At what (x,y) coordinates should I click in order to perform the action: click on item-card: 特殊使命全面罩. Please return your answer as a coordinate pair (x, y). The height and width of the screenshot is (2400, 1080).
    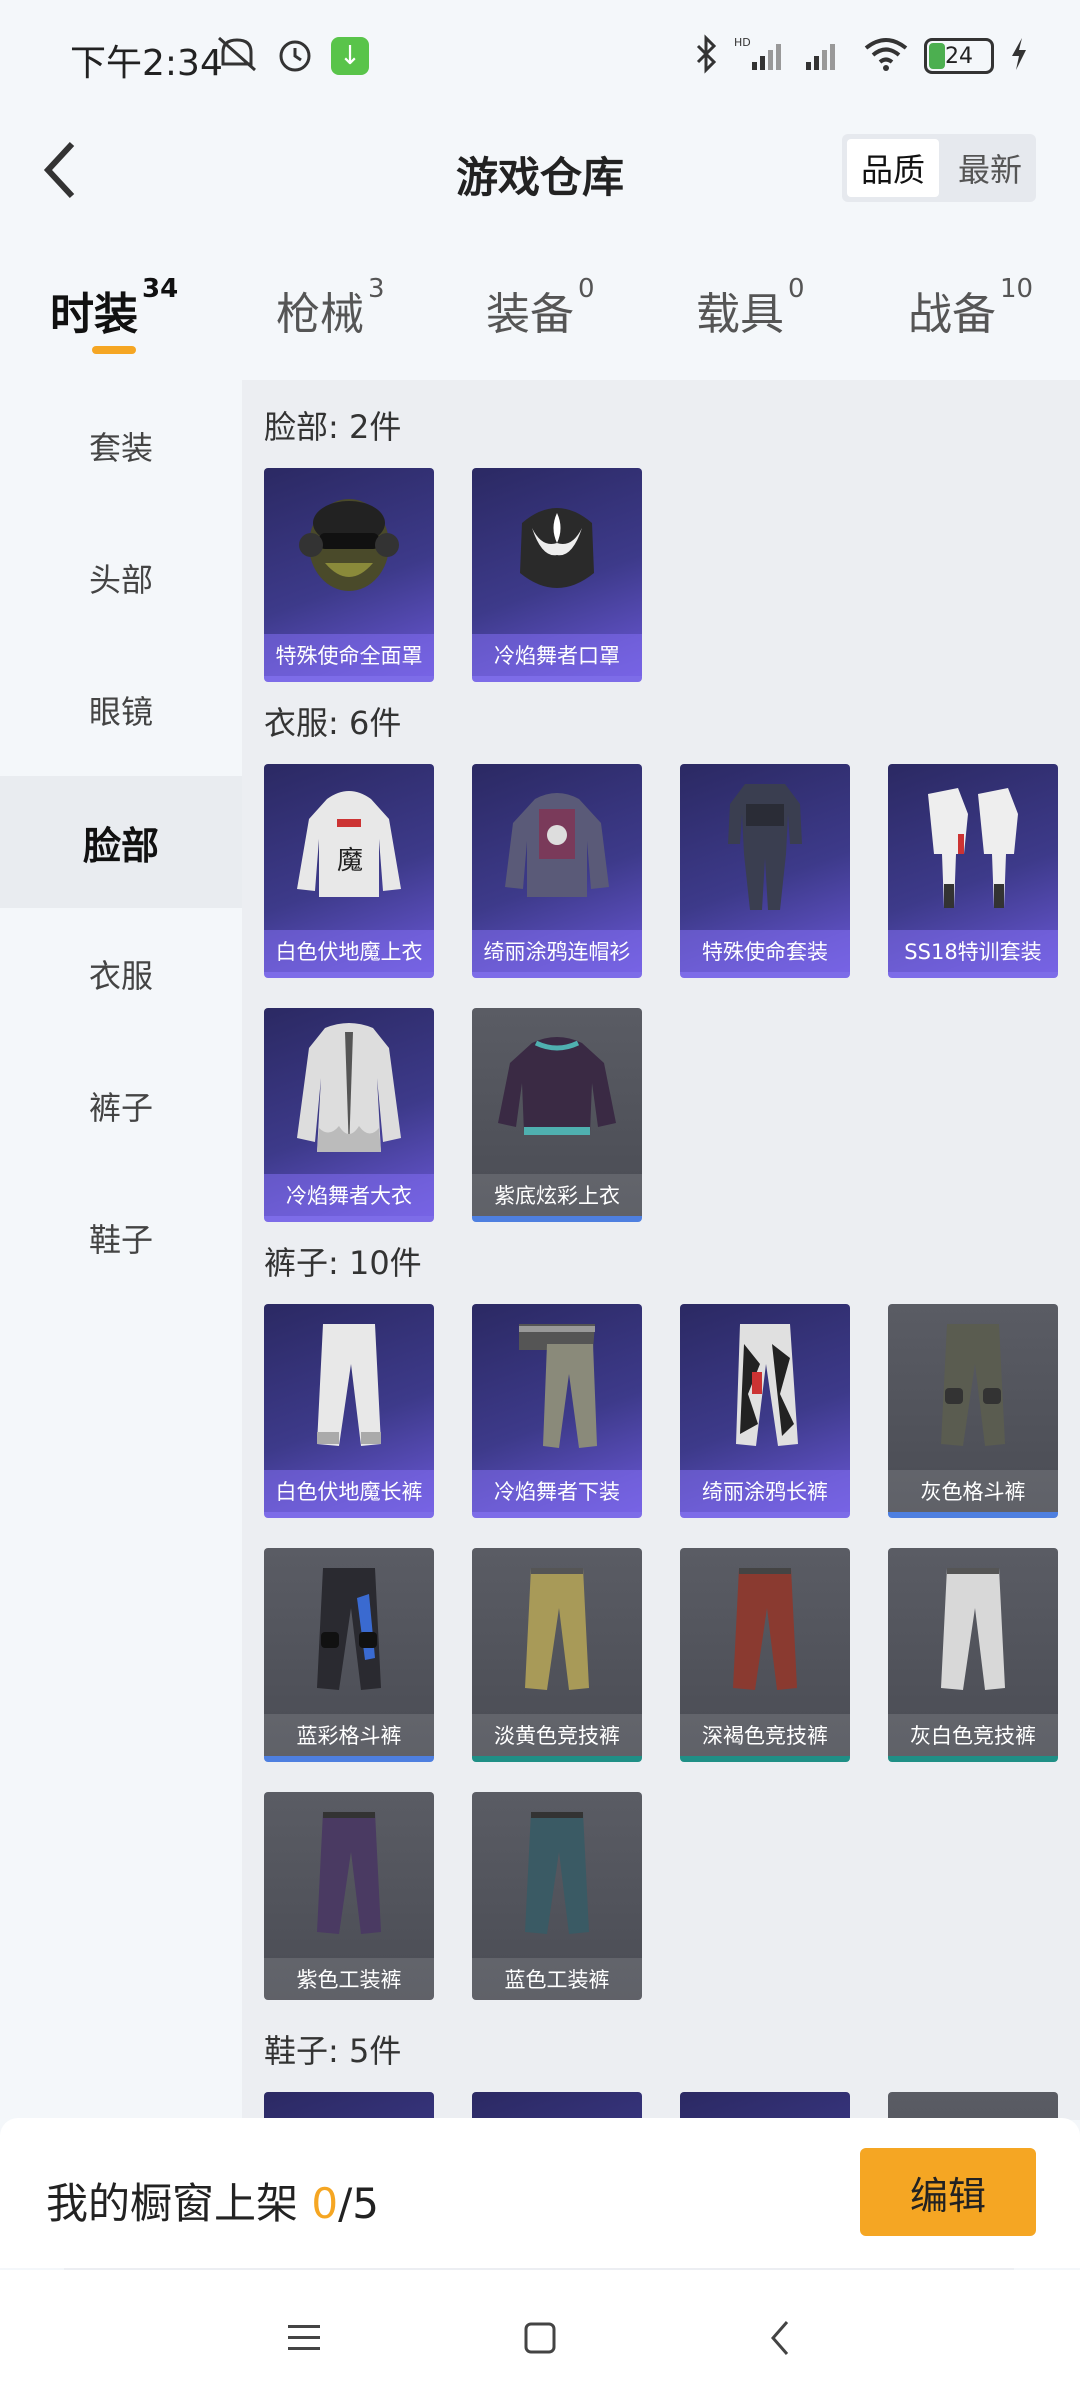
    Looking at the image, I should click on (349, 575).